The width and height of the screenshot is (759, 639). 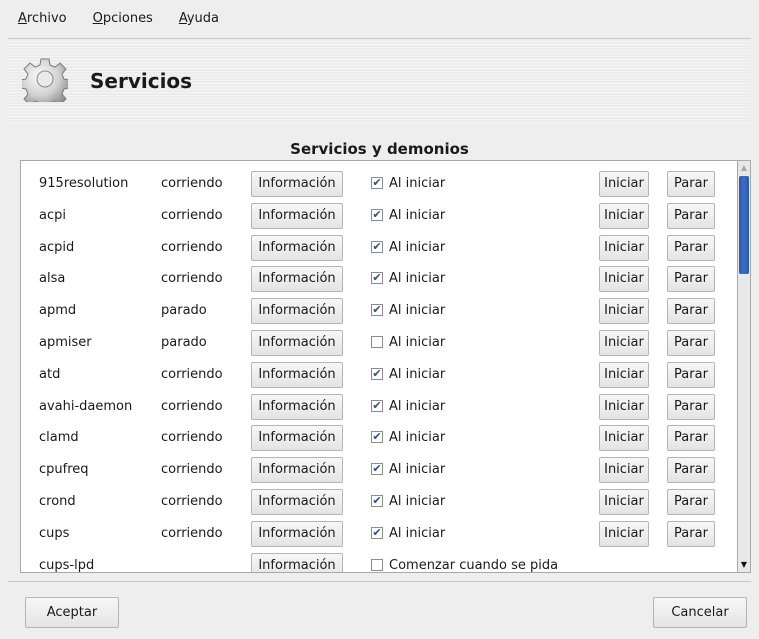 I want to click on service-name: alsa, so click(x=52, y=279).